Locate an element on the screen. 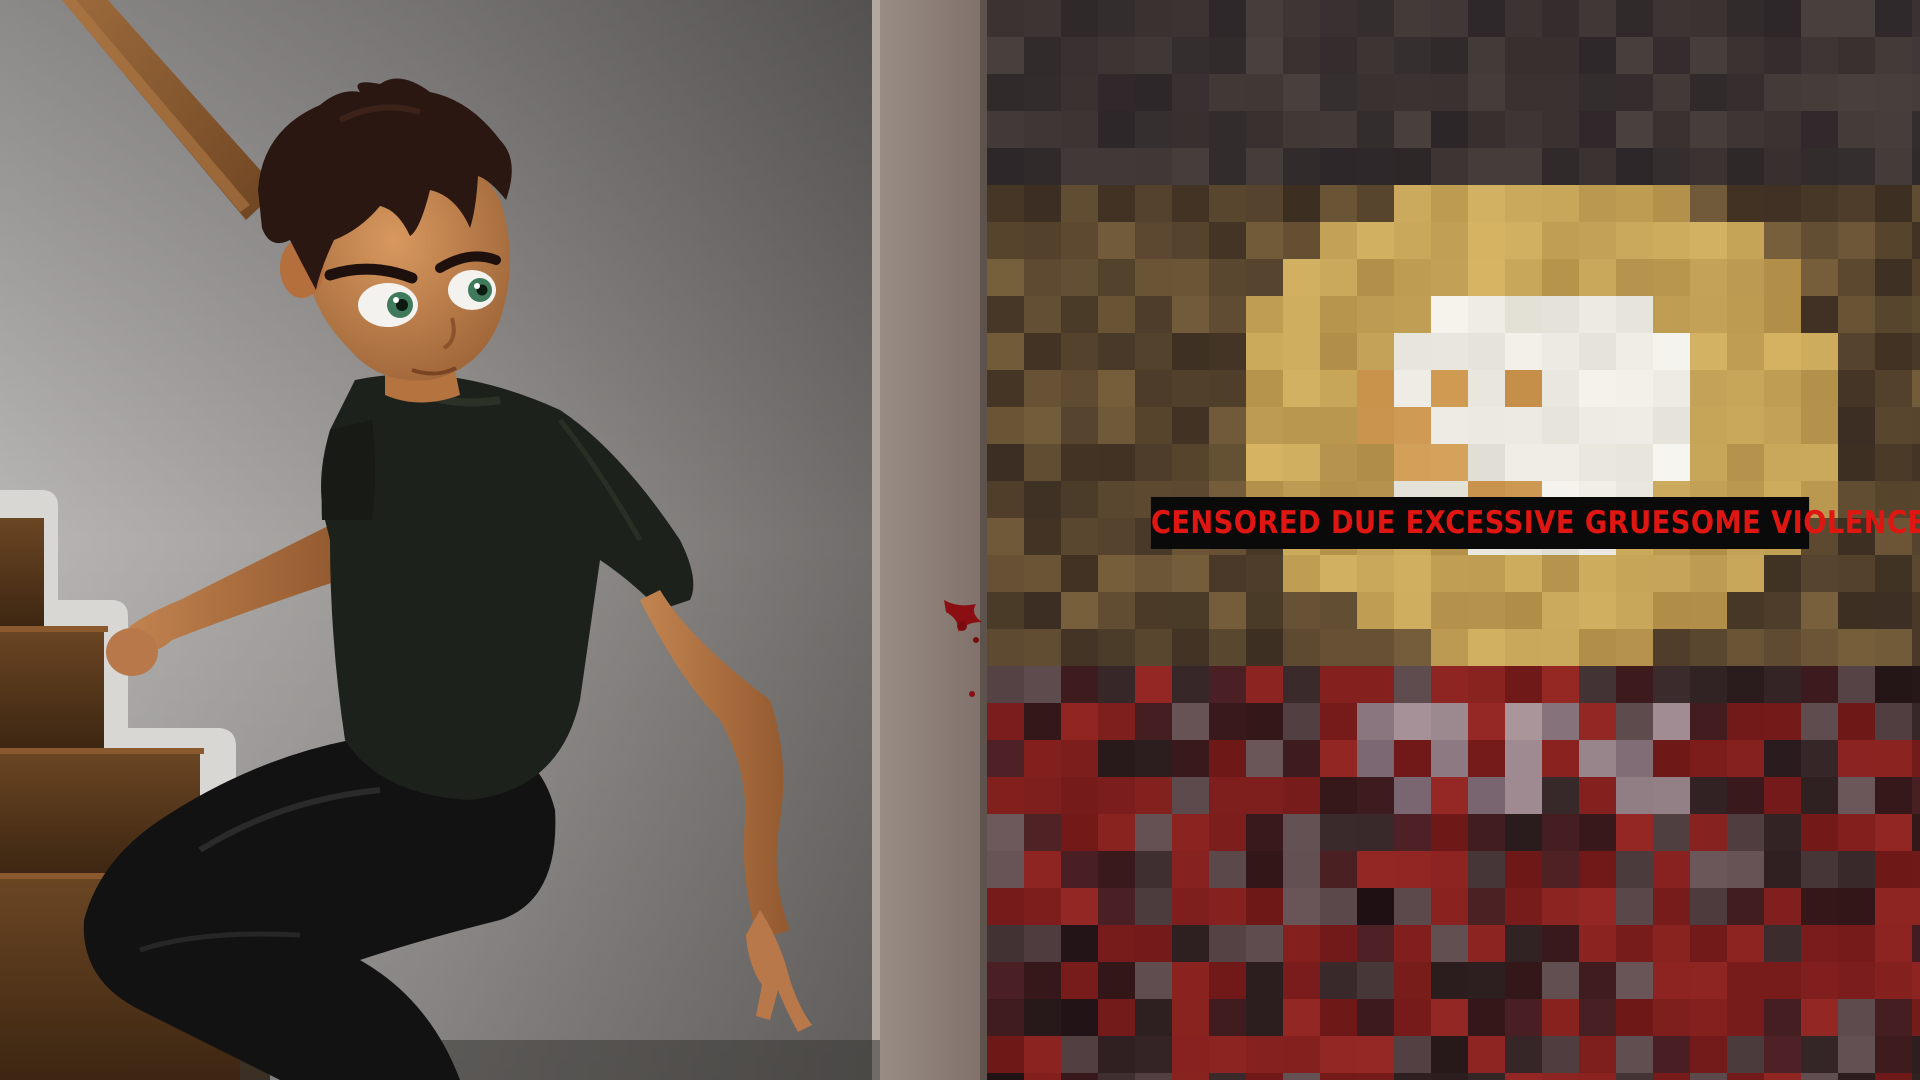 This screenshot has height=1080, width=1920. door-frame is located at coordinates (929, 540).